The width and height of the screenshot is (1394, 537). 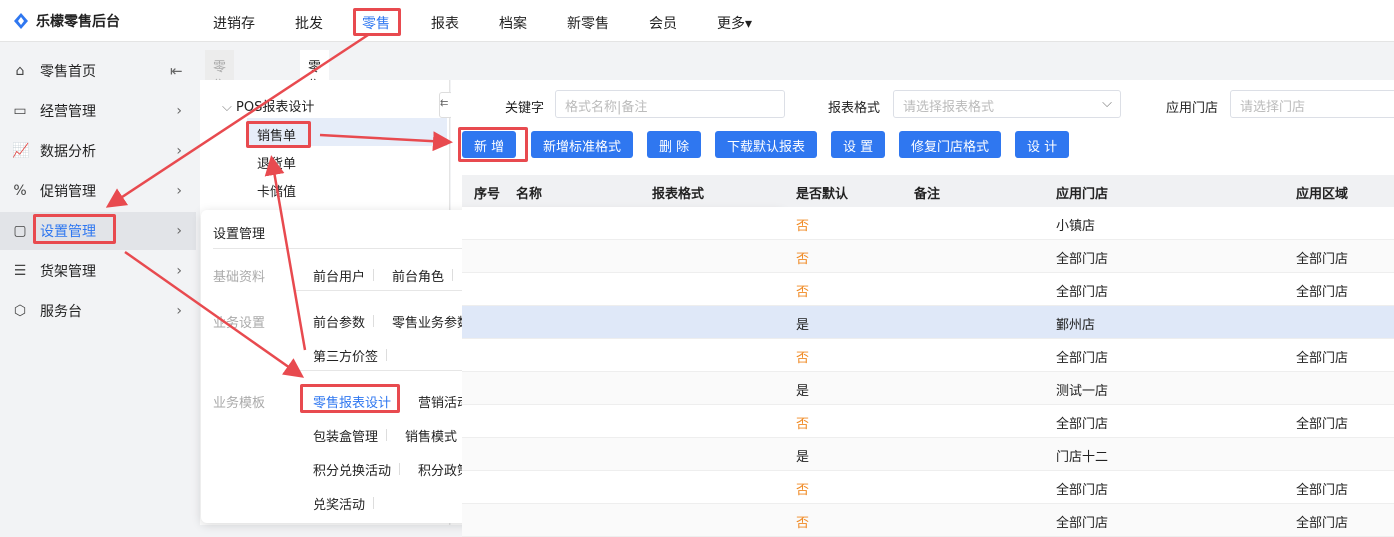 I want to click on chevron-down-icon: ⌵, so click(x=1107, y=103).